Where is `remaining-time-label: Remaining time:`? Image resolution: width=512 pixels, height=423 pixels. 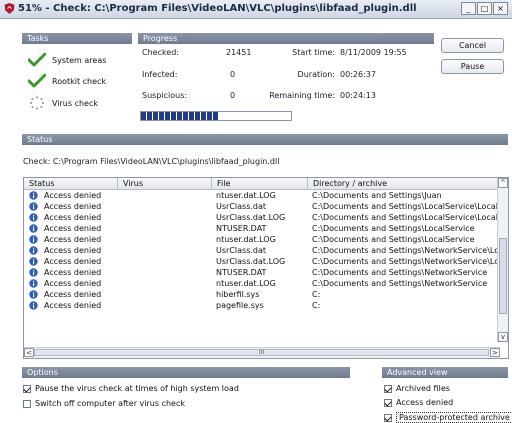
remaining-time-label: Remaining time: is located at coordinates (302, 95).